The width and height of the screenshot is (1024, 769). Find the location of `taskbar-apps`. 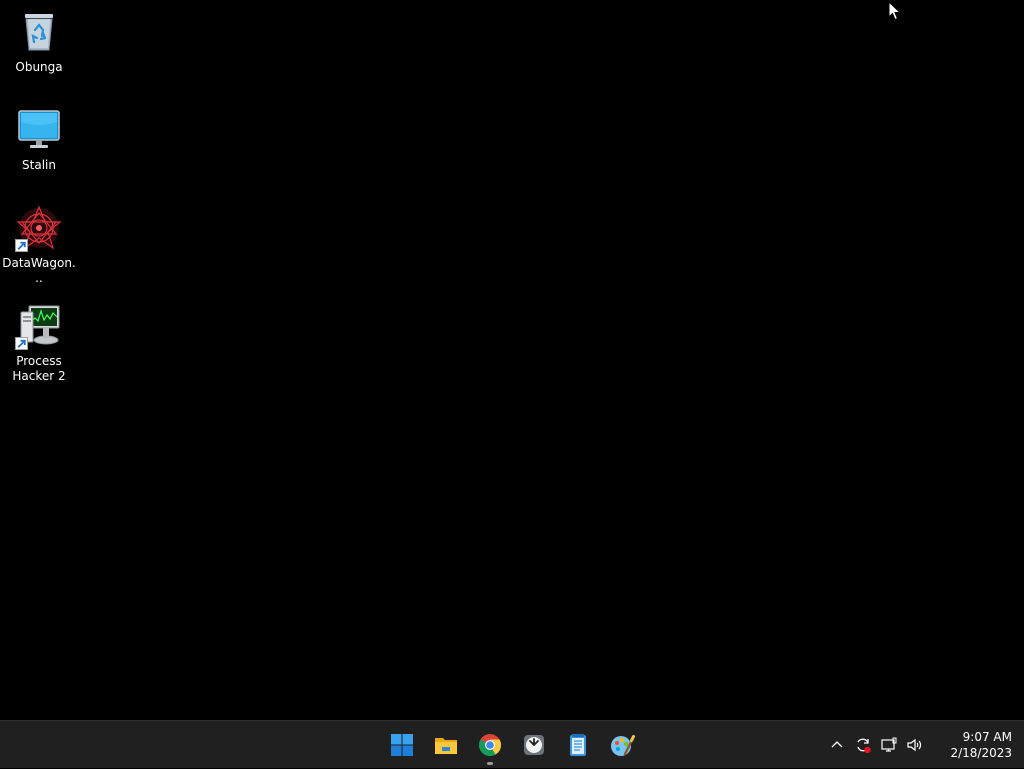

taskbar-apps is located at coordinates (512, 745).